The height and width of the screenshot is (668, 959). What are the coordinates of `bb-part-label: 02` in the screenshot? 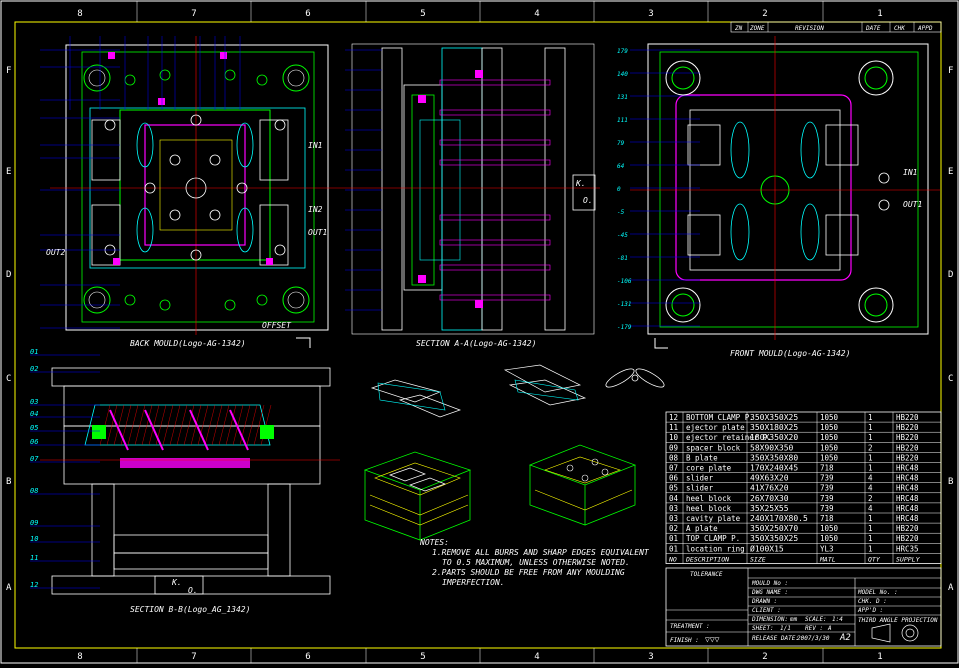 It's located at (34, 369).